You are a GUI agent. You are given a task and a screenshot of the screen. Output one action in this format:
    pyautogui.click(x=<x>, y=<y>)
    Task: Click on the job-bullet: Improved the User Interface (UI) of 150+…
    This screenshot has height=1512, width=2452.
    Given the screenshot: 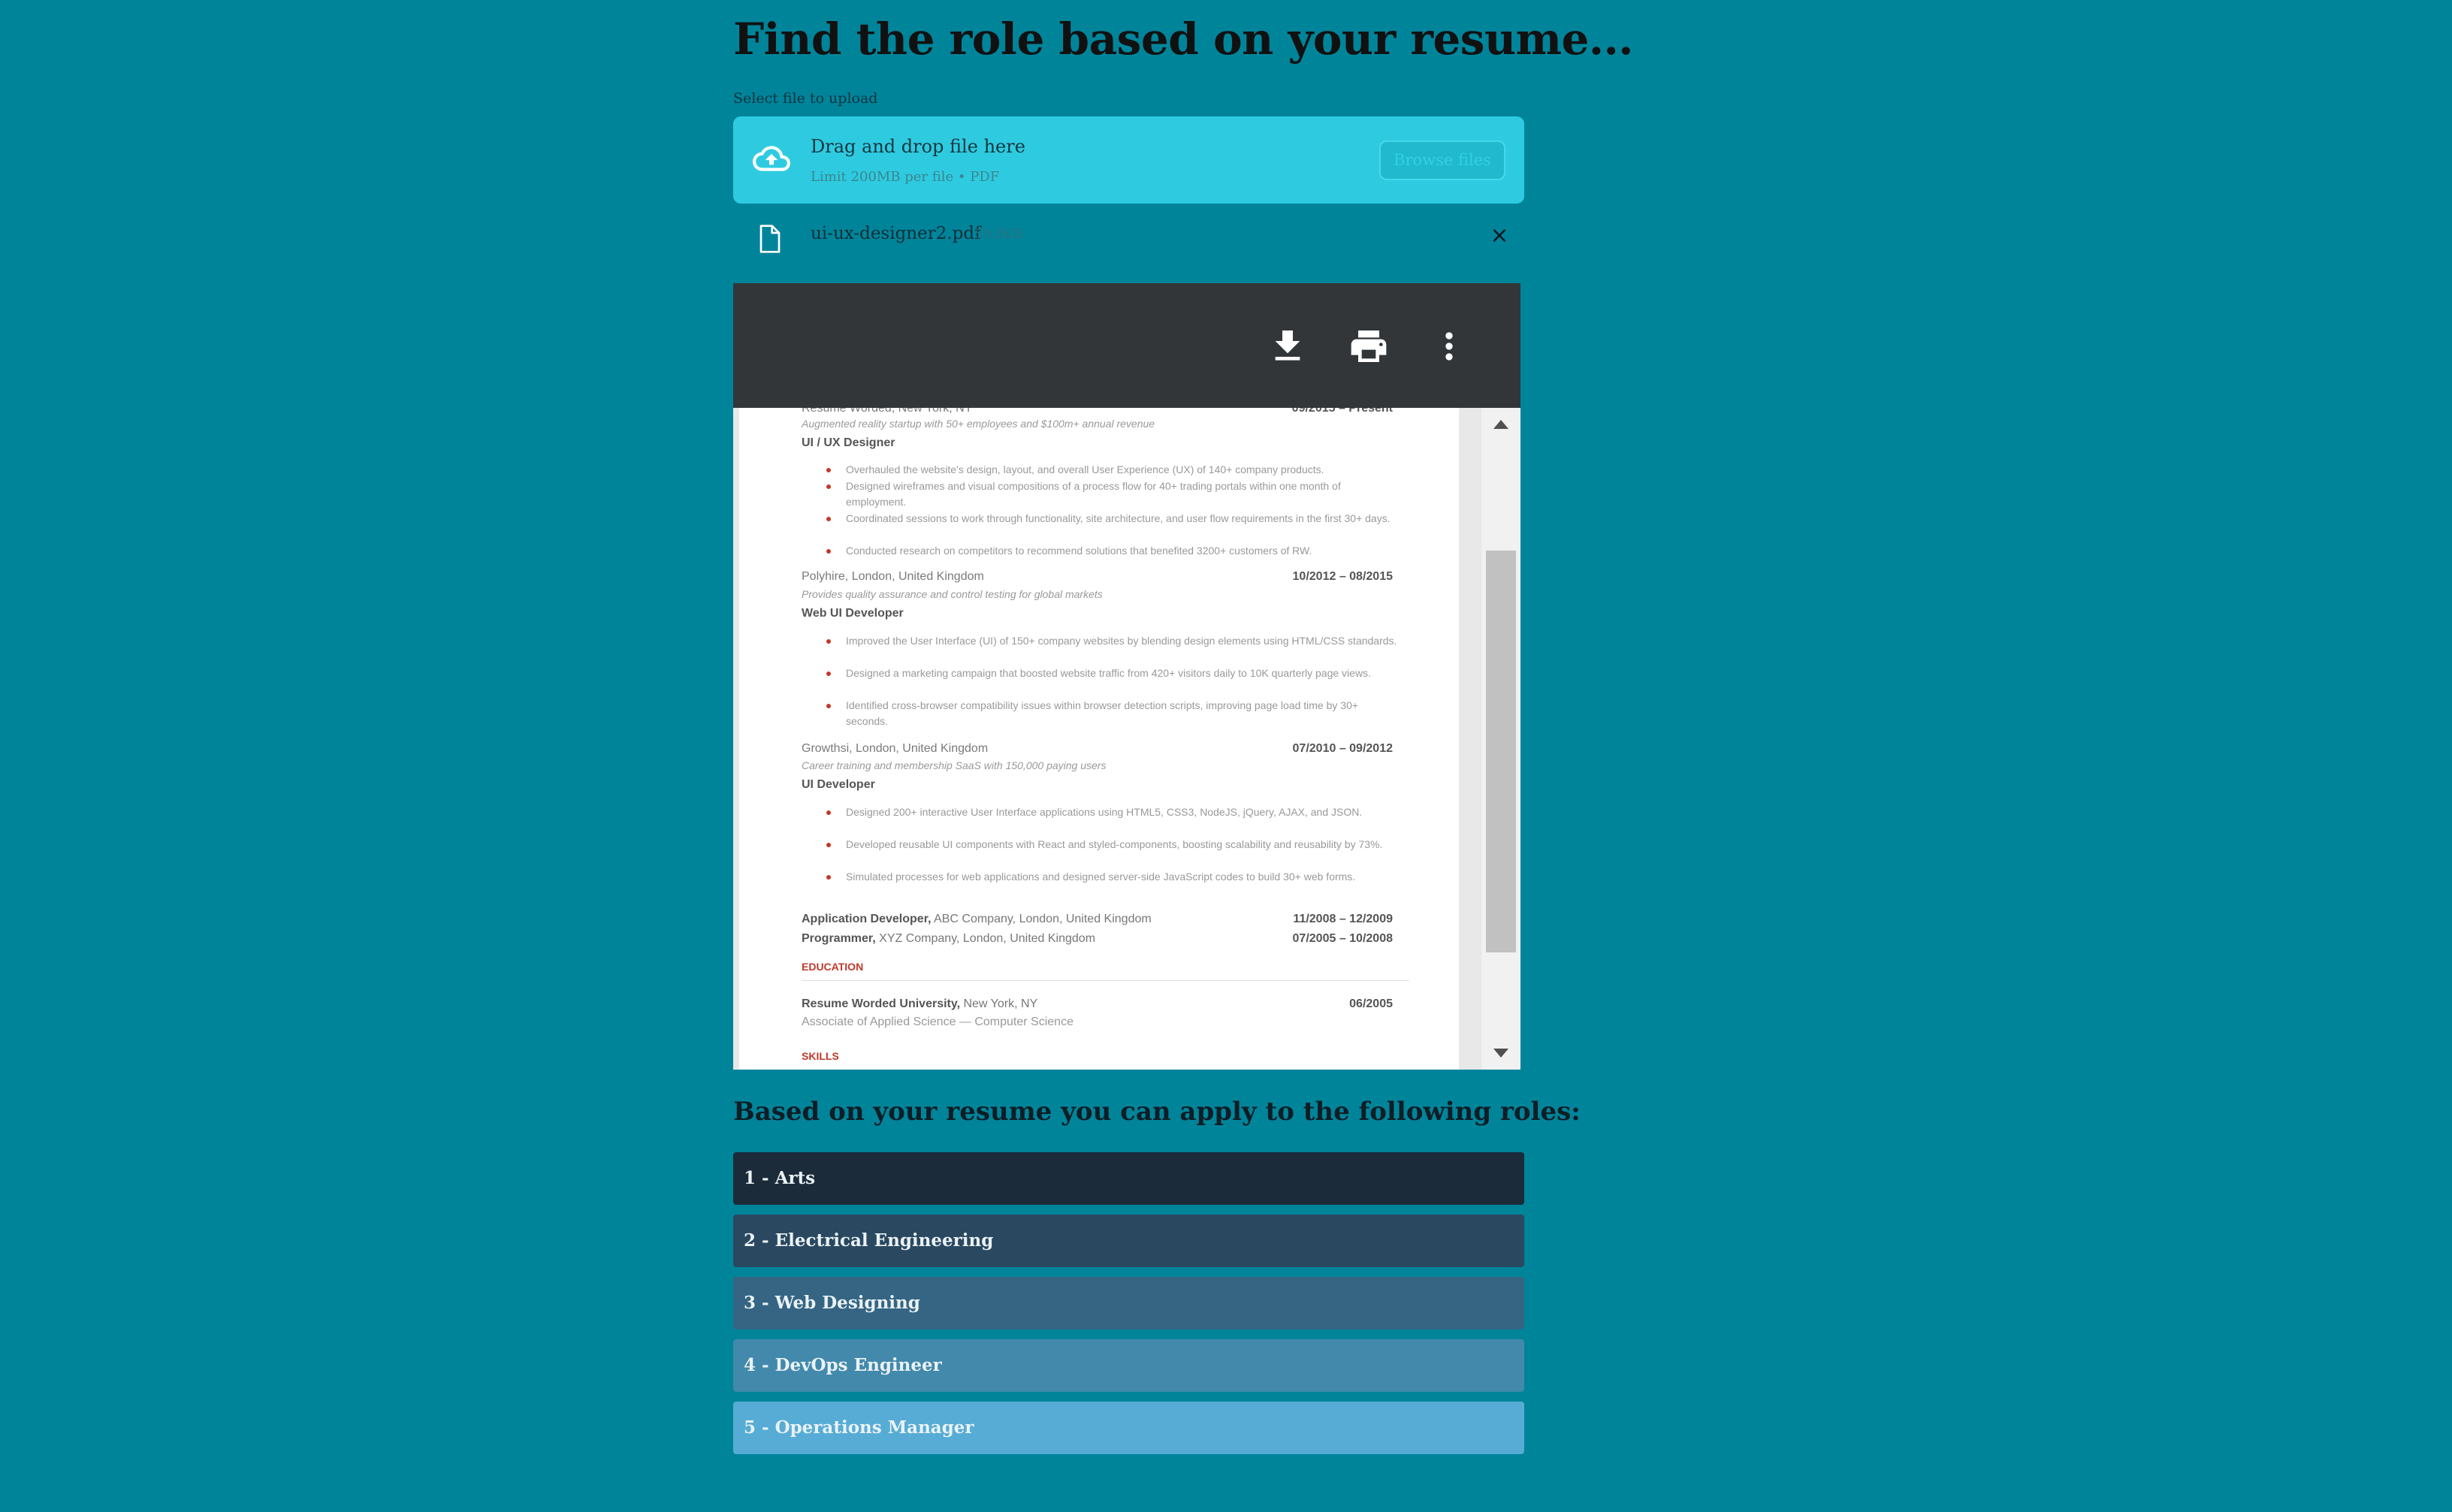 What is the action you would take?
    pyautogui.click(x=1114, y=641)
    